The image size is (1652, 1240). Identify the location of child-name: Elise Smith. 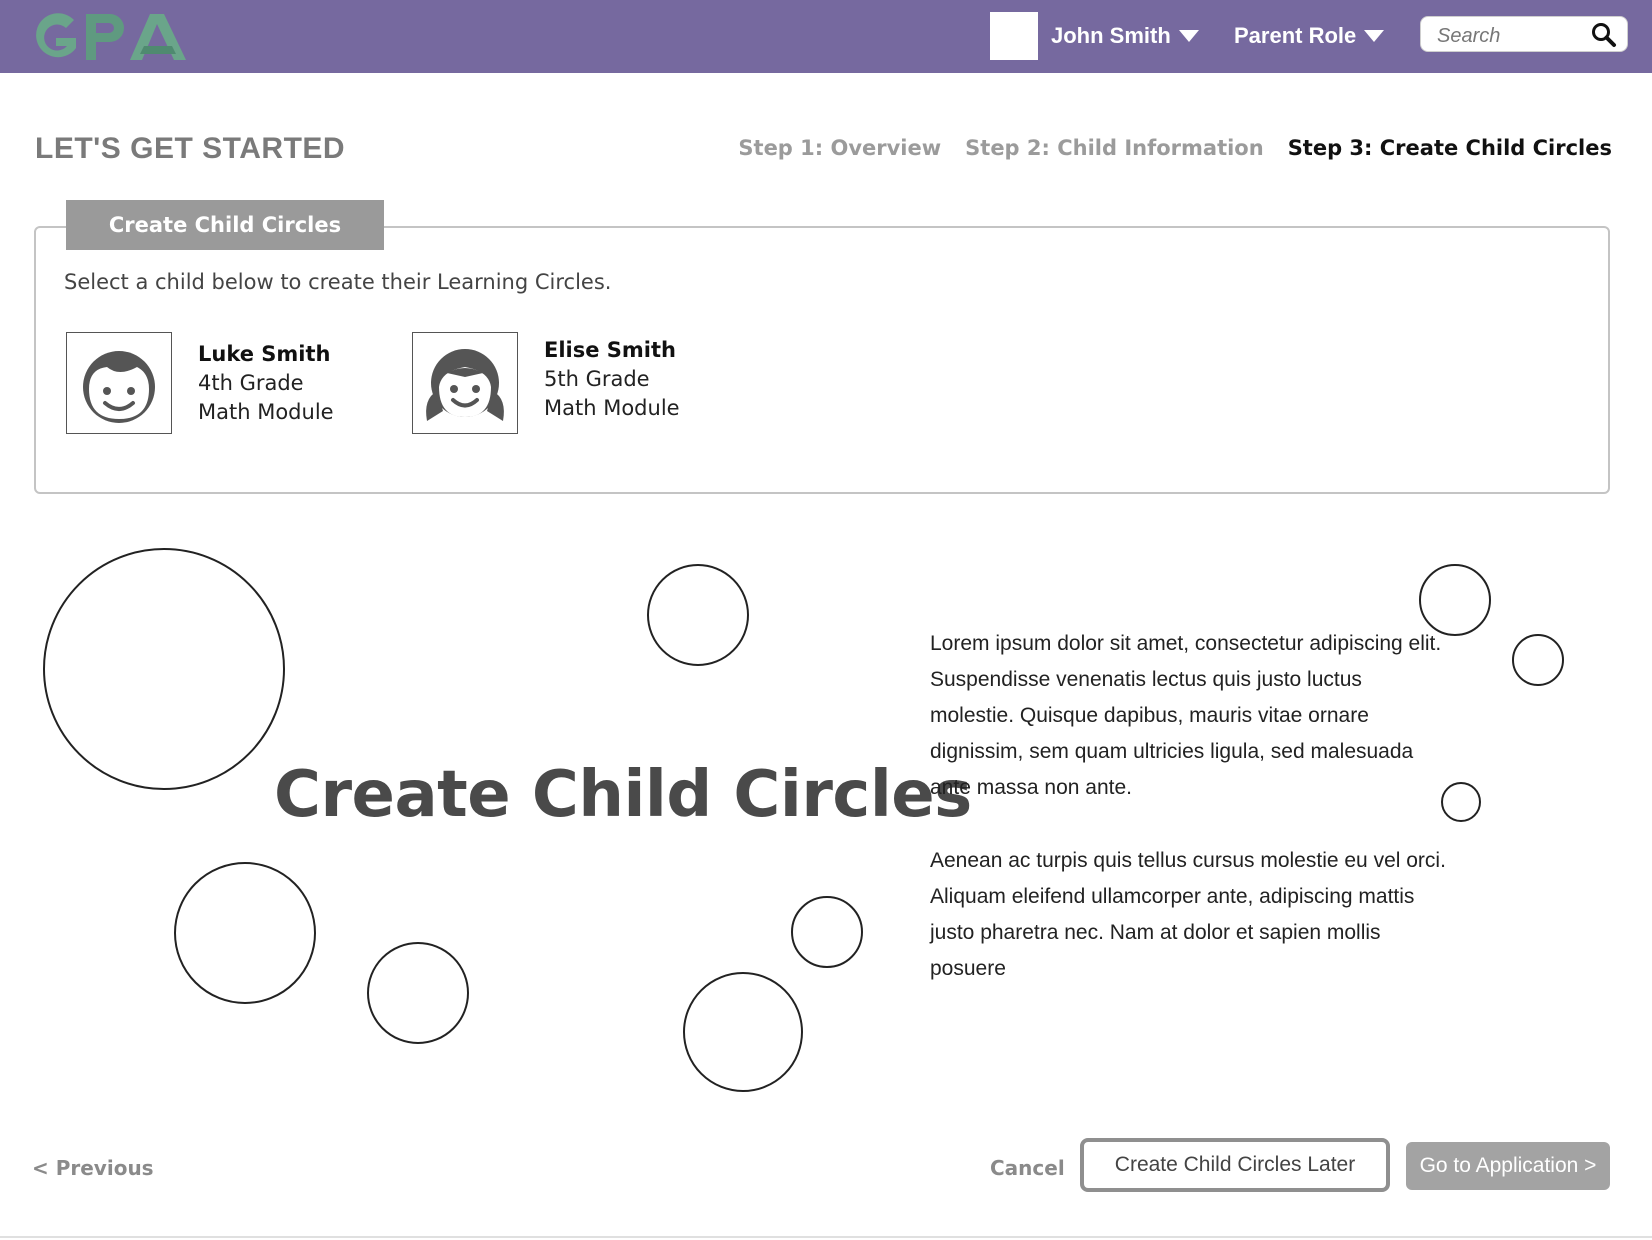
(610, 350).